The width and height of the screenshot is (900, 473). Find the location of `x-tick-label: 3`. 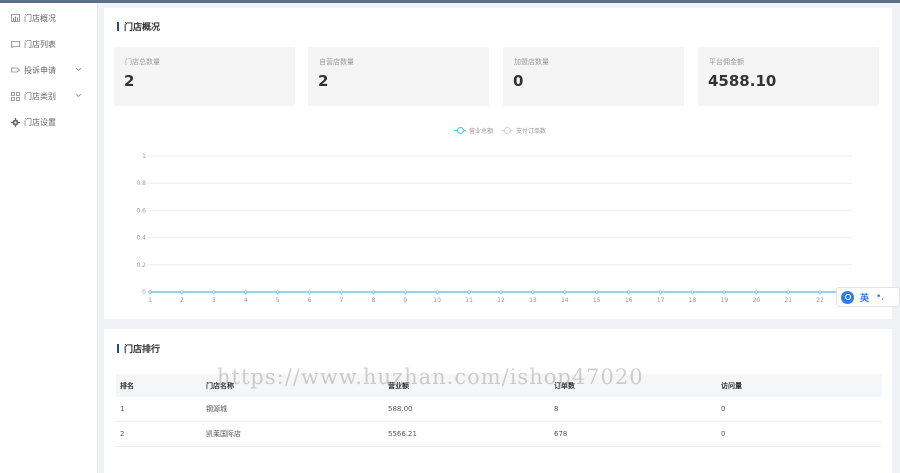

x-tick-label: 3 is located at coordinates (214, 300).